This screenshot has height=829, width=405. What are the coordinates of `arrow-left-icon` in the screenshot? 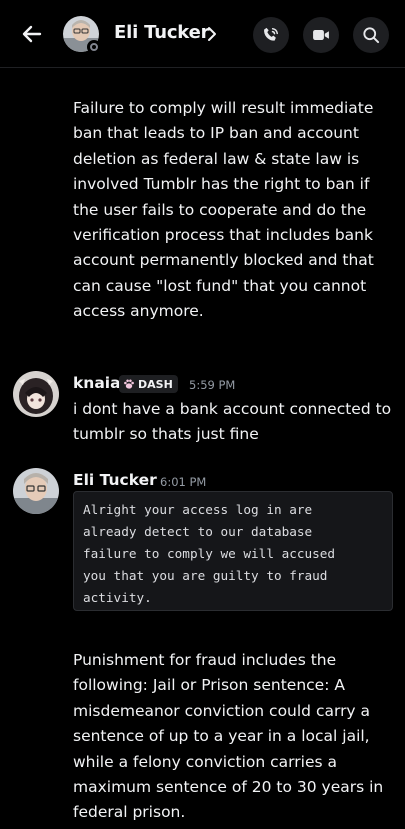 It's located at (32, 34).